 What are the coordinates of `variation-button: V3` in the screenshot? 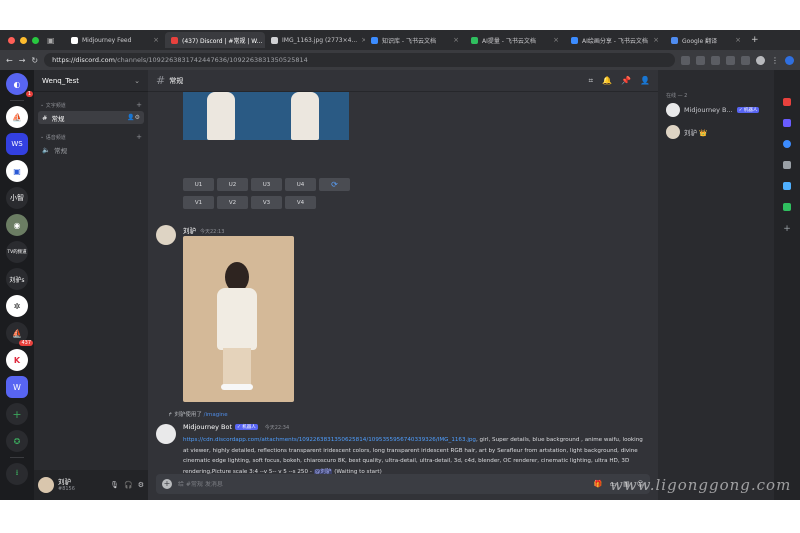 It's located at (266, 202).